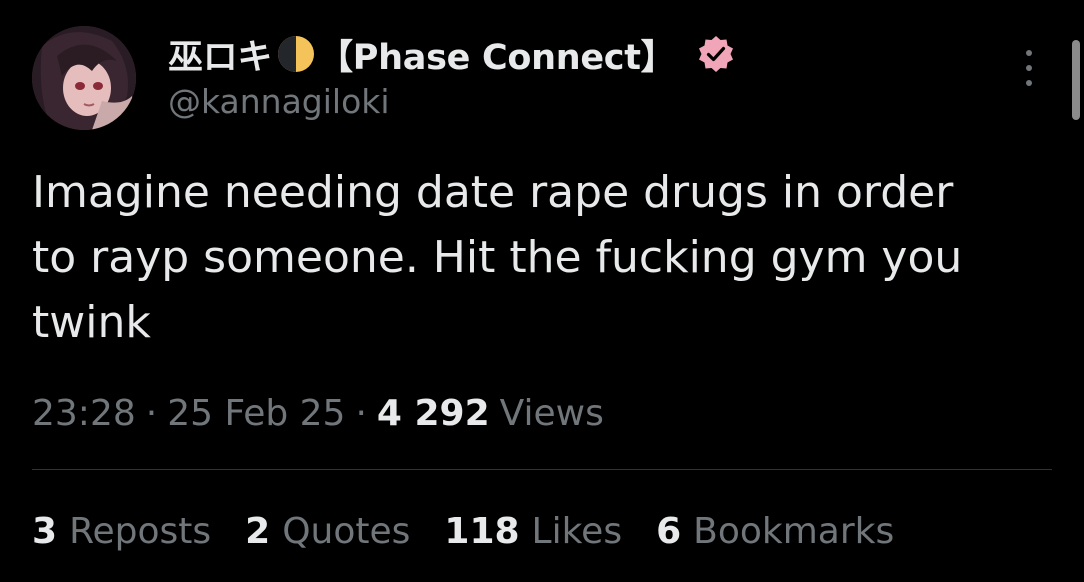 This screenshot has height=582, width=1084. What do you see at coordinates (258, 531) in the screenshot?
I see `stat-count: 2` at bounding box center [258, 531].